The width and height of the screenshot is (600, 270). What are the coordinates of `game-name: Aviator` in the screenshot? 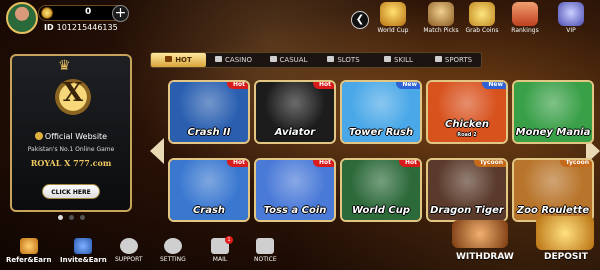 It's located at (295, 133).